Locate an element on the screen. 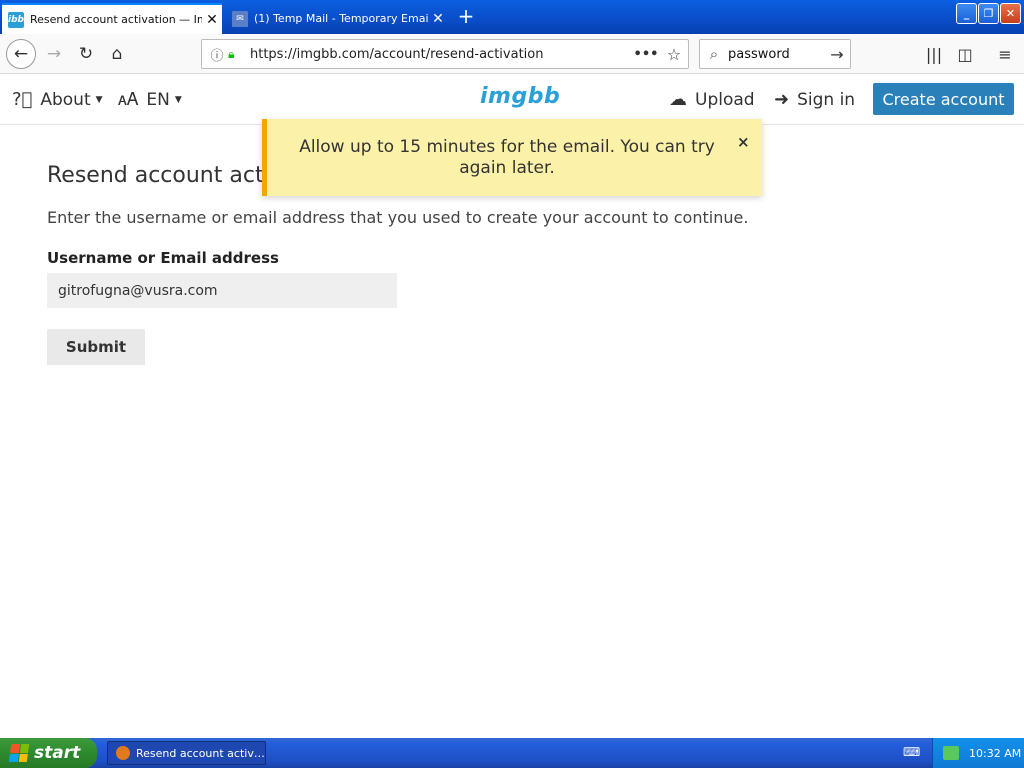 The width and height of the screenshot is (1024, 768). firefox-icon is located at coordinates (123, 753).